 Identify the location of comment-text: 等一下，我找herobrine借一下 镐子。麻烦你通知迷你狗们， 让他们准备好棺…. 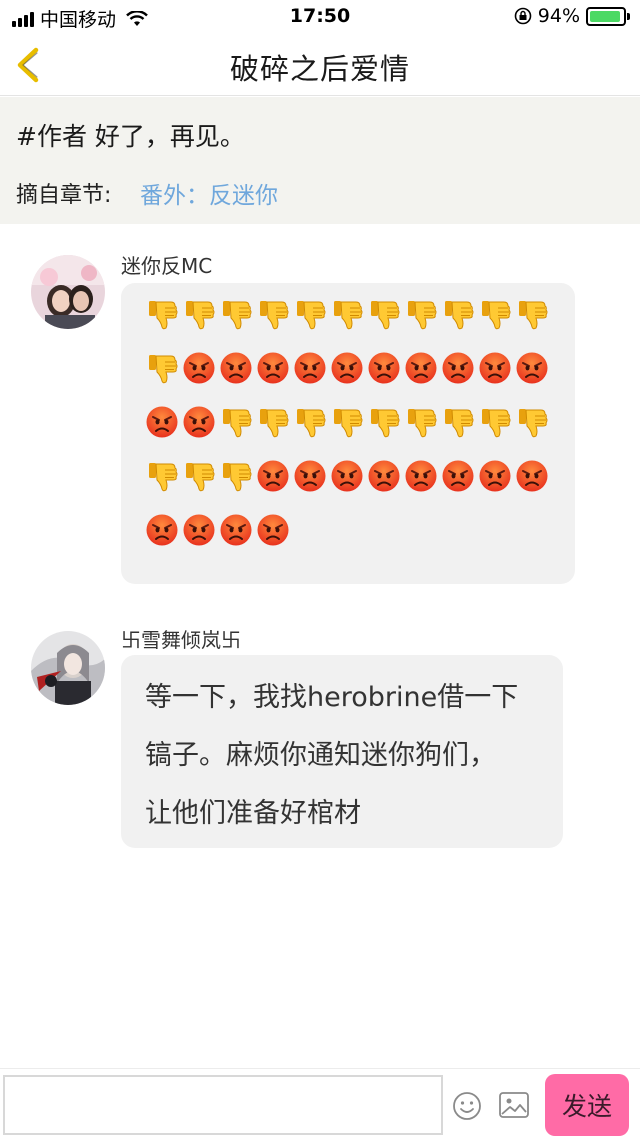
(345, 756).